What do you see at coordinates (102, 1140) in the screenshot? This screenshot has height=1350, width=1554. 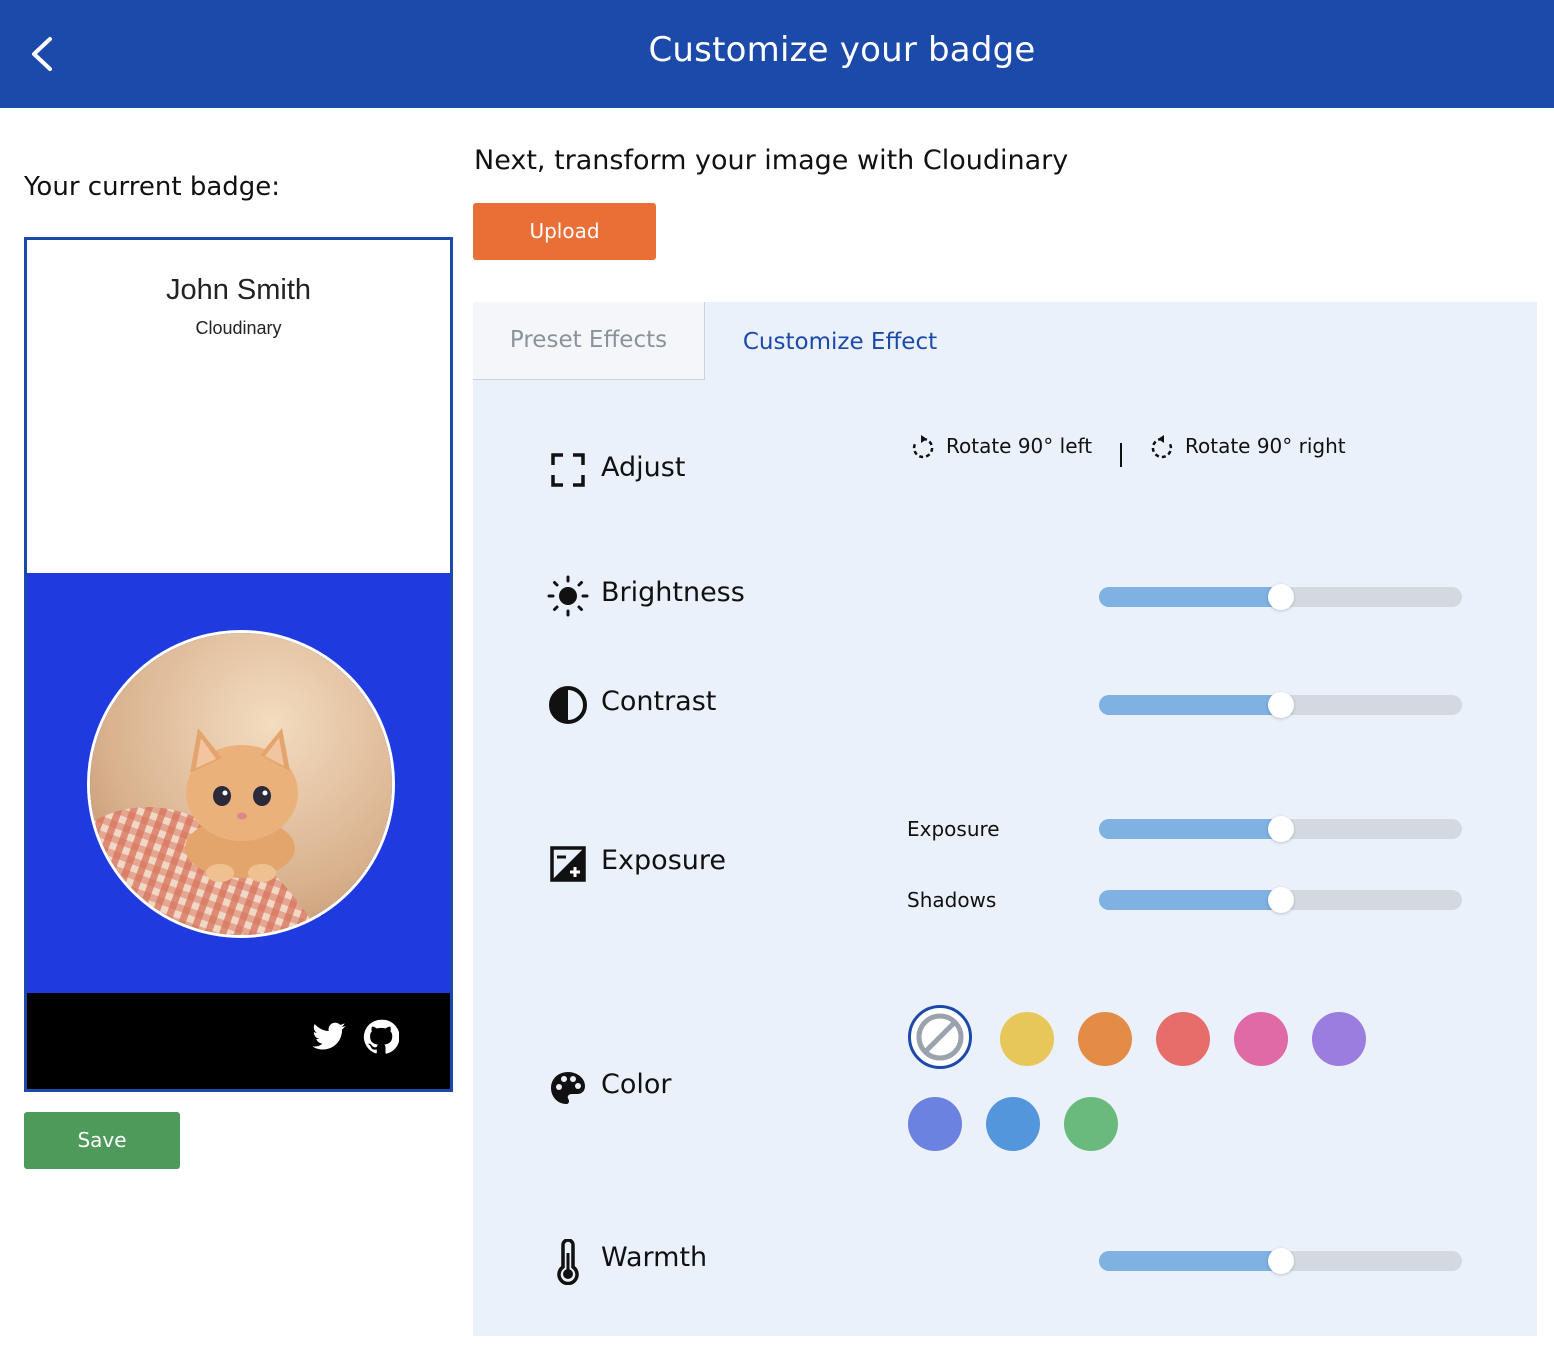 I see `save-button: Save` at bounding box center [102, 1140].